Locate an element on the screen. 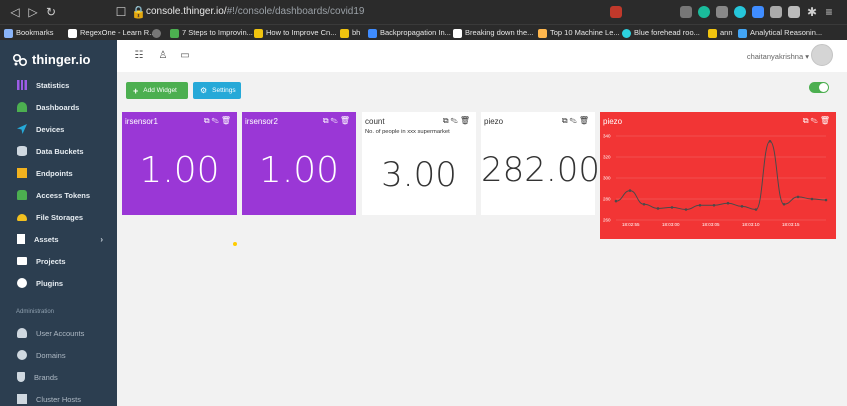  sidebar-item-user-accounts: User Accounts is located at coordinates (58, 333).